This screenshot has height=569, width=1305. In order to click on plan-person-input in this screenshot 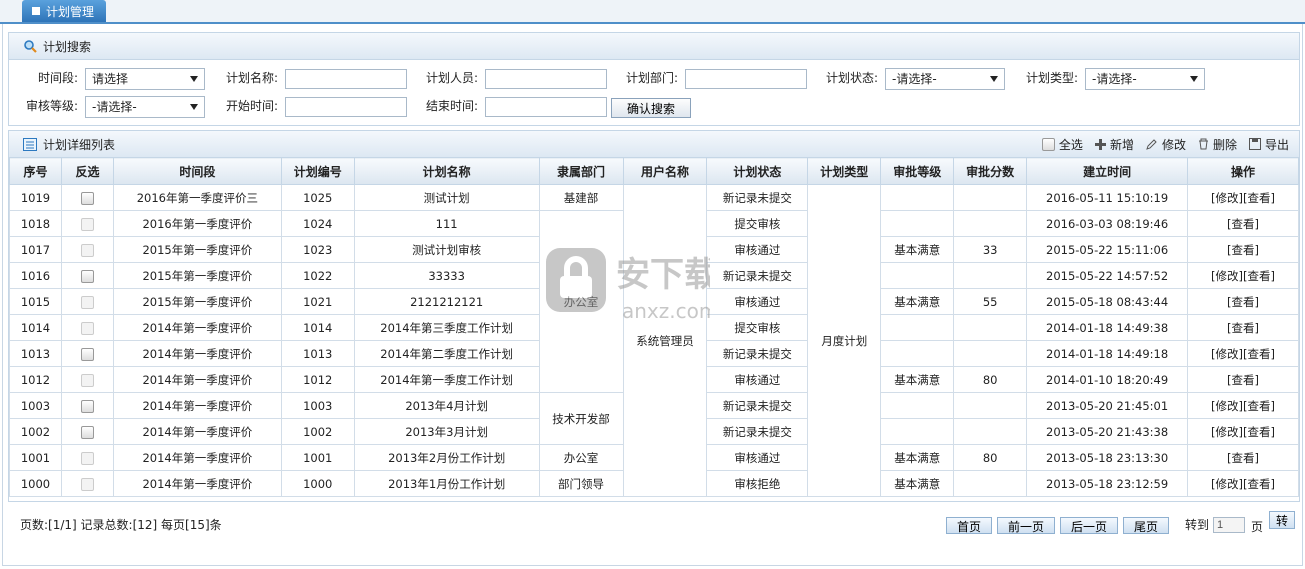, I will do `click(546, 79)`.